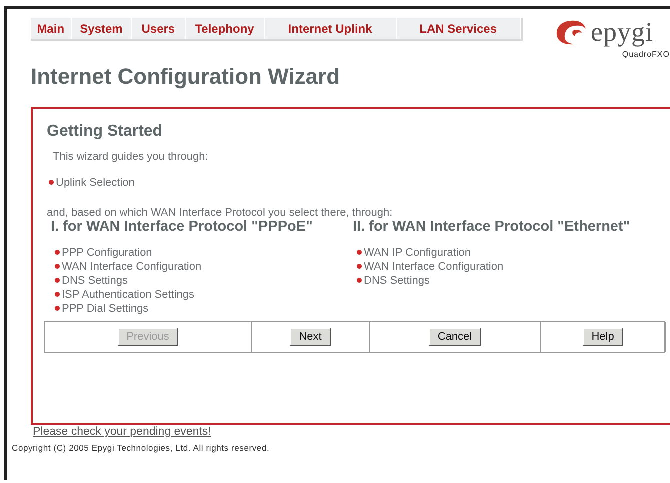 The image size is (670, 483). I want to click on step-item: PPP Dial Settings, so click(105, 309).